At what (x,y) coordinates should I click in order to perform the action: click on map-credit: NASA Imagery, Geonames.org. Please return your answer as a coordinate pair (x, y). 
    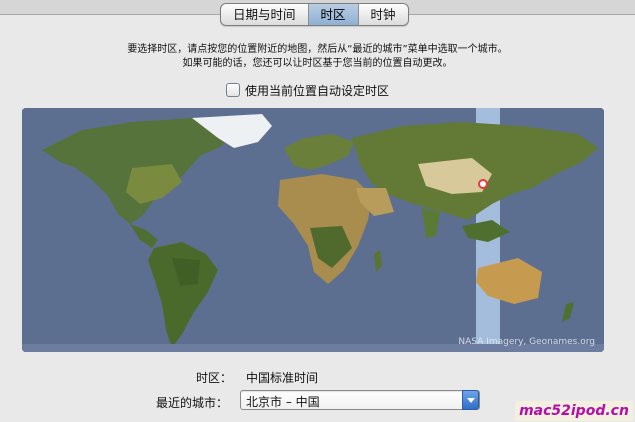
    Looking at the image, I should click on (526, 342).